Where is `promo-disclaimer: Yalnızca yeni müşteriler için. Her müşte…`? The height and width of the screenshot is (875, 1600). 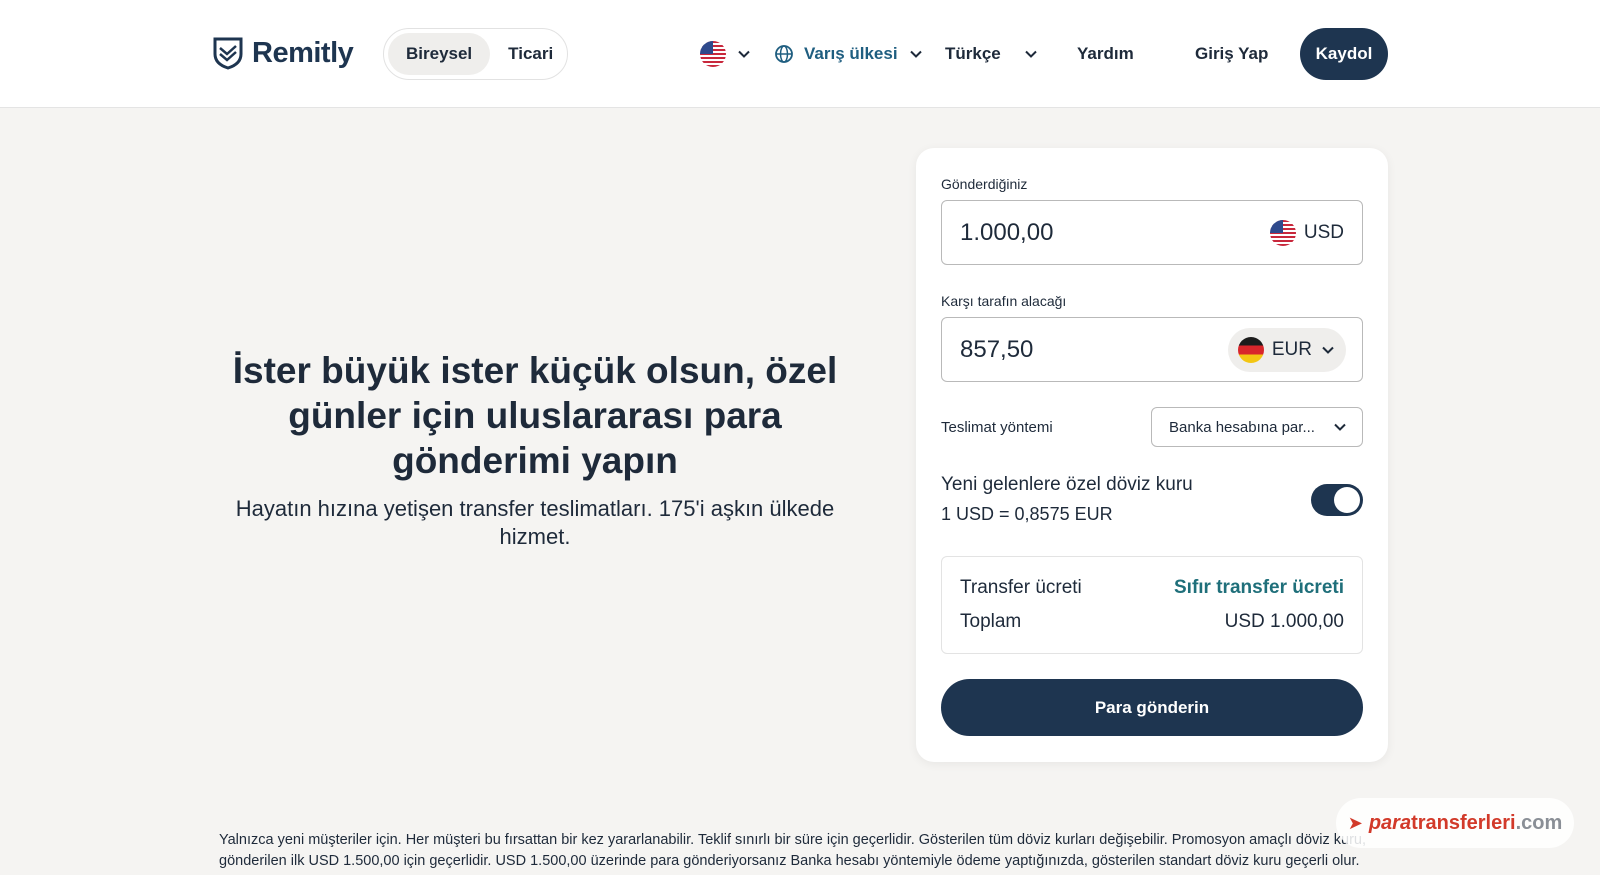 promo-disclaimer: Yalnızca yeni müşteriler için. Her müşte… is located at coordinates (793, 850).